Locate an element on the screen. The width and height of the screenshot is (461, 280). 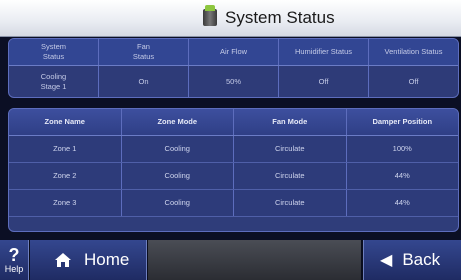
table-row: Zone 1 Cooling Circulate 100% is located at coordinates (233, 149).